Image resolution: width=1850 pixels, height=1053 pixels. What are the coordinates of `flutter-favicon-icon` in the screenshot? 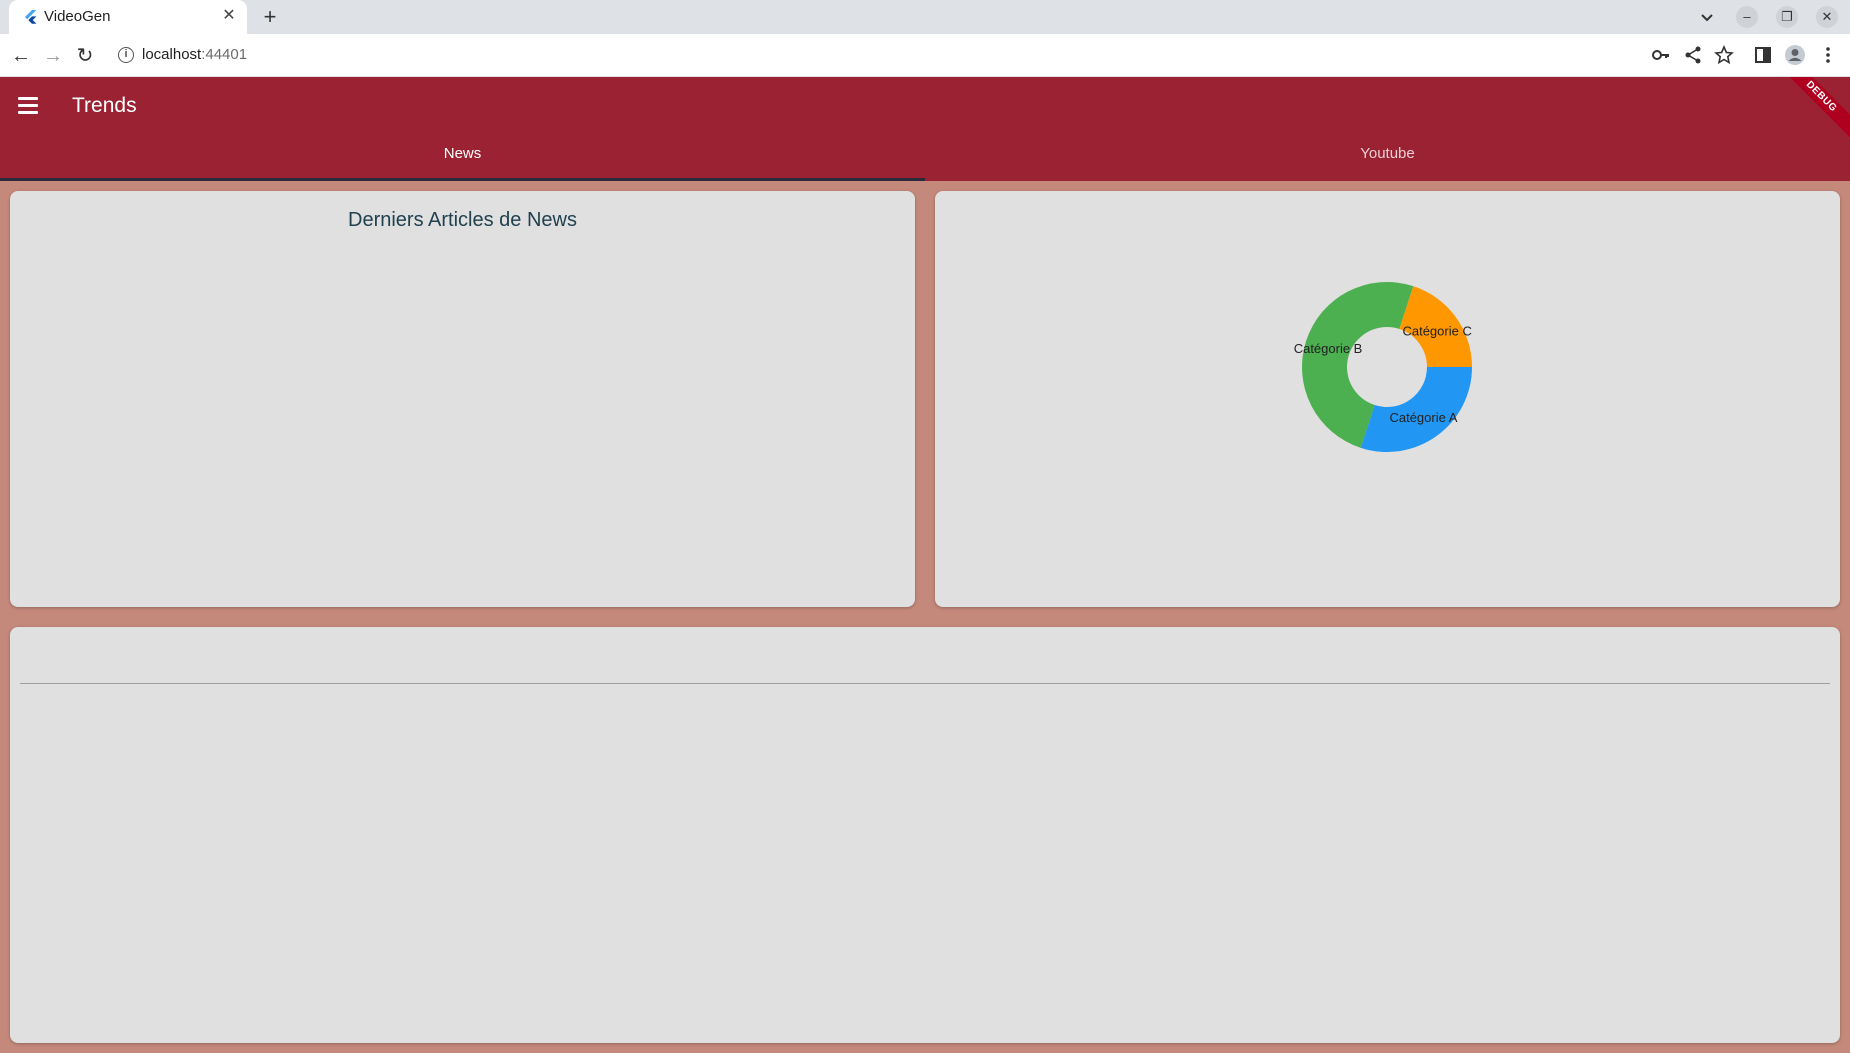 It's located at (31, 17).